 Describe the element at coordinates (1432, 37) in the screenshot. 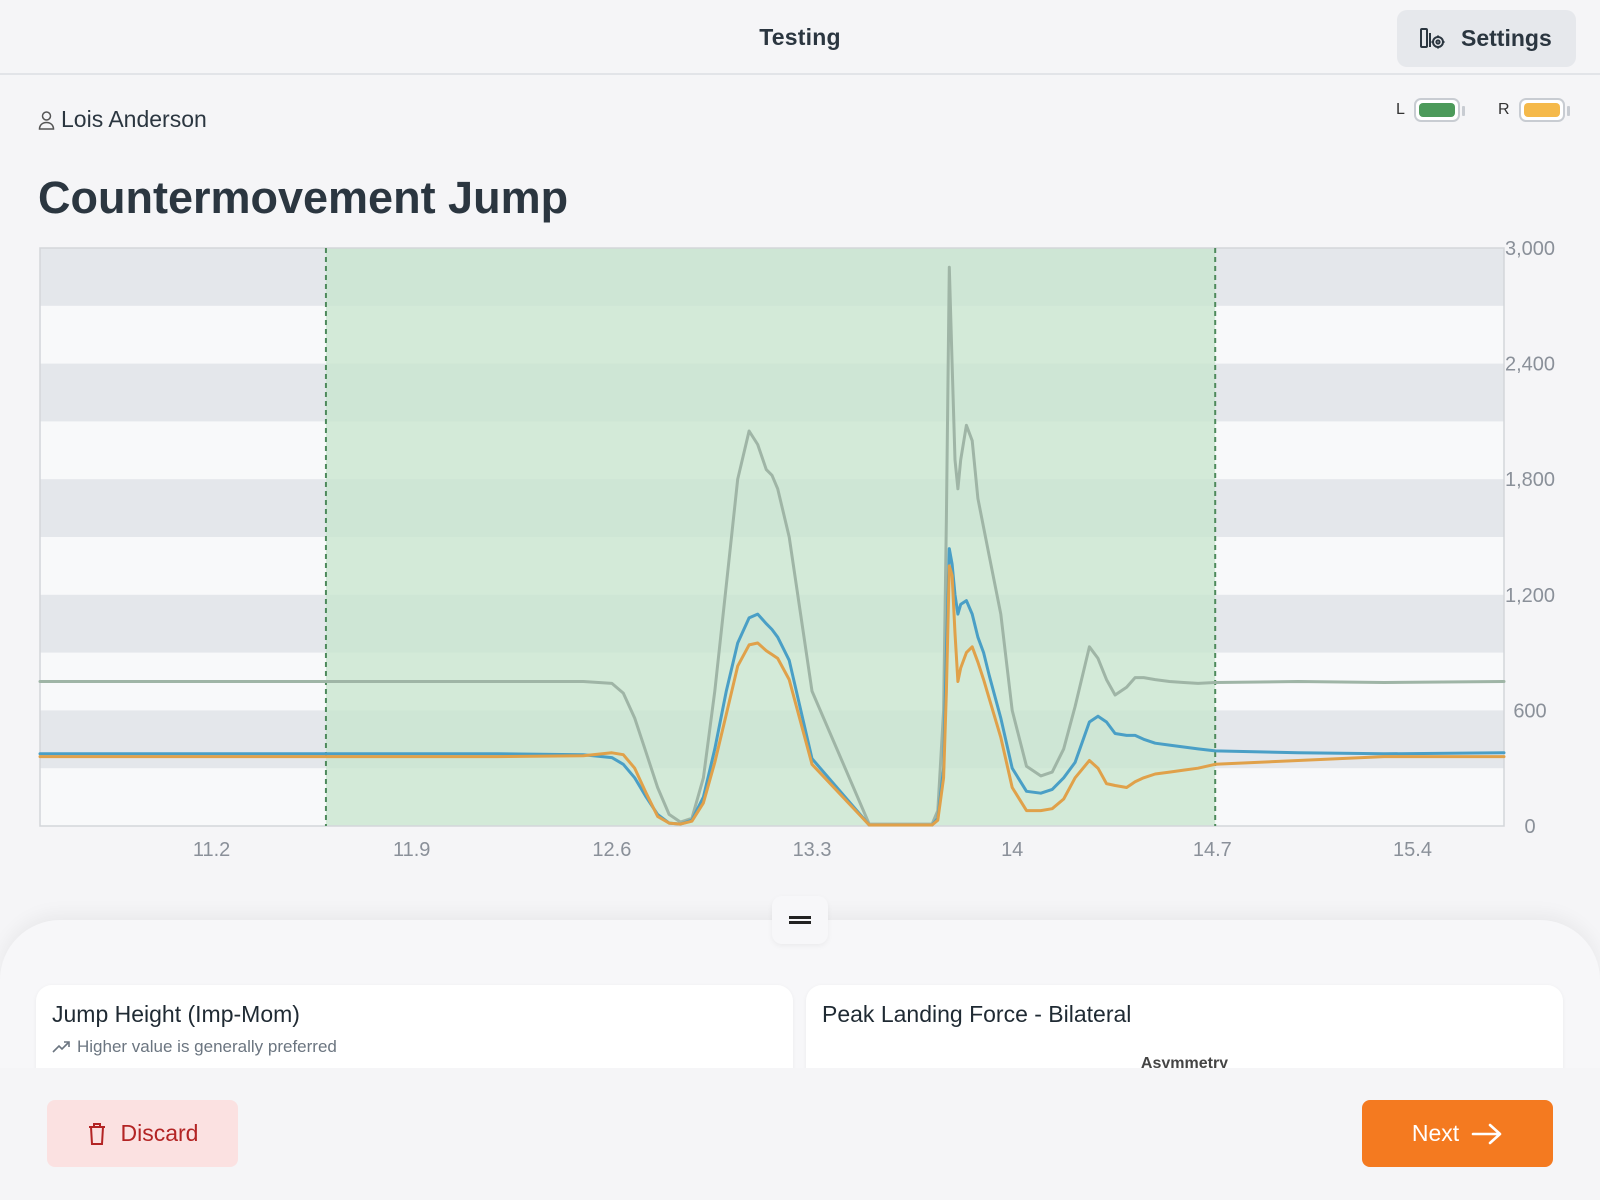

I see `settings-icon` at that location.